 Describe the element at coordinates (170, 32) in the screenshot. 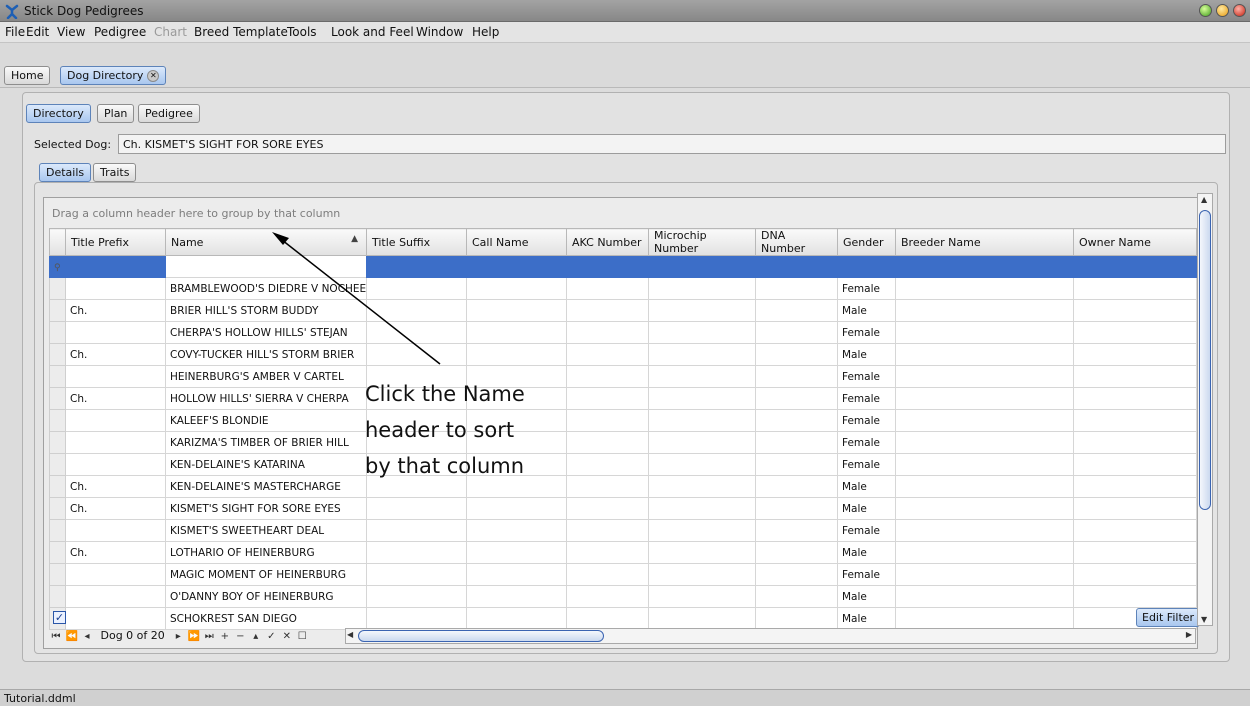

I see `menu-chart: Chart` at that location.